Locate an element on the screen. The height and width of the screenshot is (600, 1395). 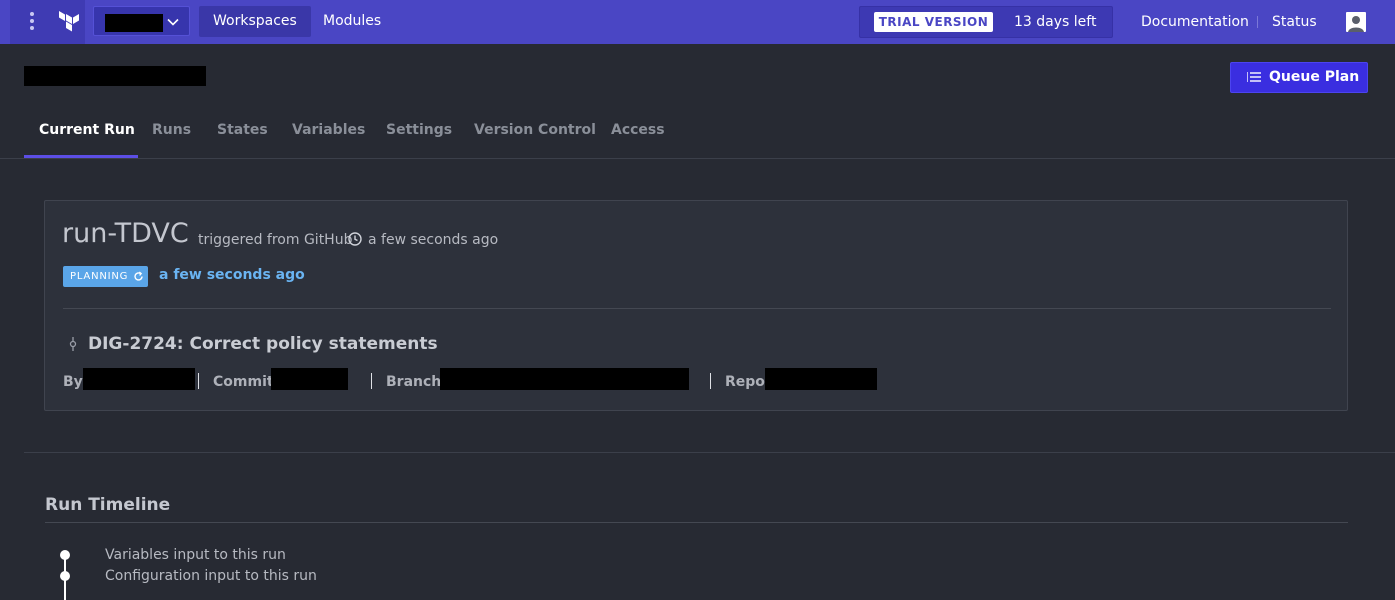
trial-version-badge: TRIAL VERSION is located at coordinates (933, 22).